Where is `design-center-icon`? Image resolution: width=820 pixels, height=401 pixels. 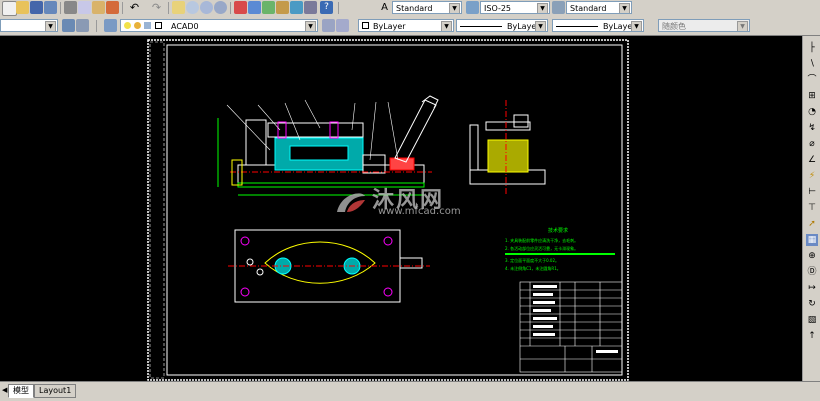 design-center-icon is located at coordinates (254, 7).